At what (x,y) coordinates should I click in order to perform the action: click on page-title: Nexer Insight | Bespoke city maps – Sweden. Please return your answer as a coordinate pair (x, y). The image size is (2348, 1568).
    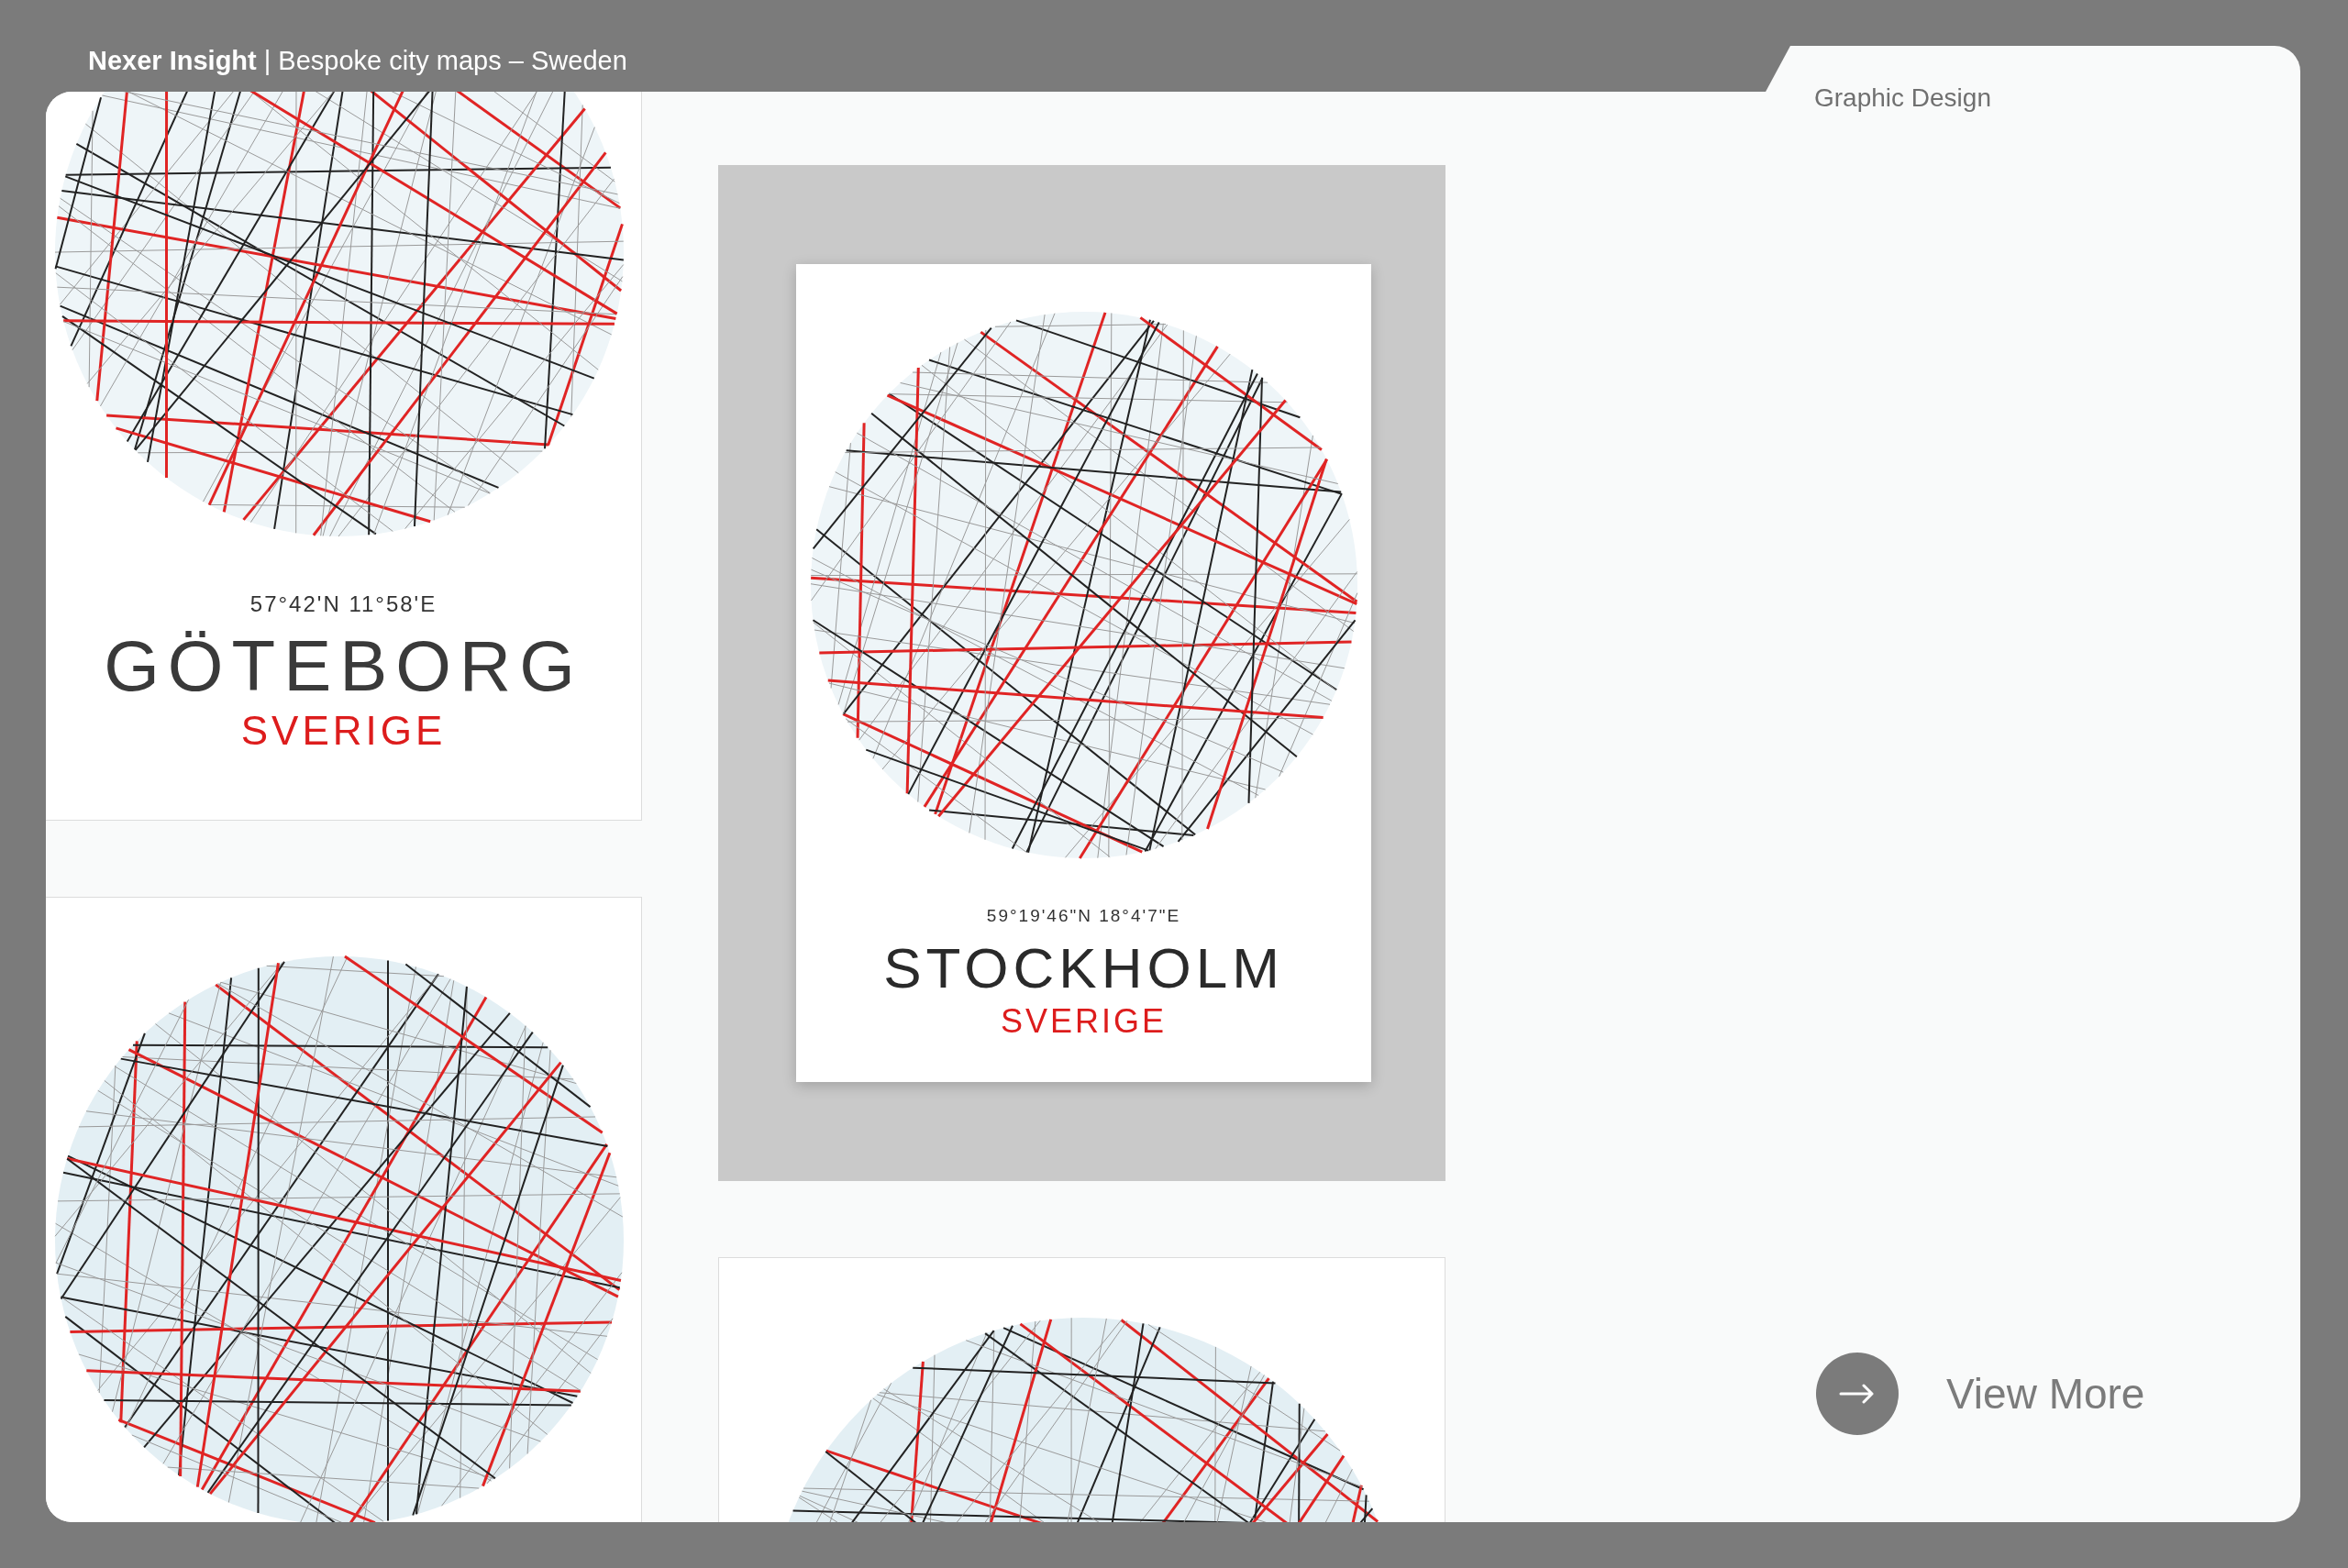
    Looking at the image, I should click on (357, 60).